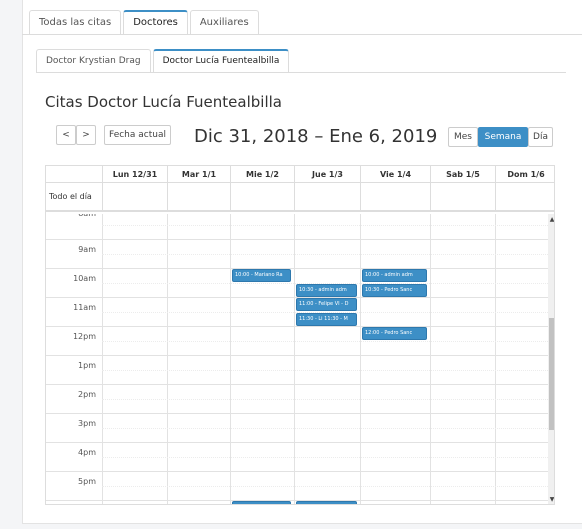 This screenshot has height=529, width=582. I want to click on date-range: Dic 31, 2018 – Ene 6, 2019, so click(316, 136).